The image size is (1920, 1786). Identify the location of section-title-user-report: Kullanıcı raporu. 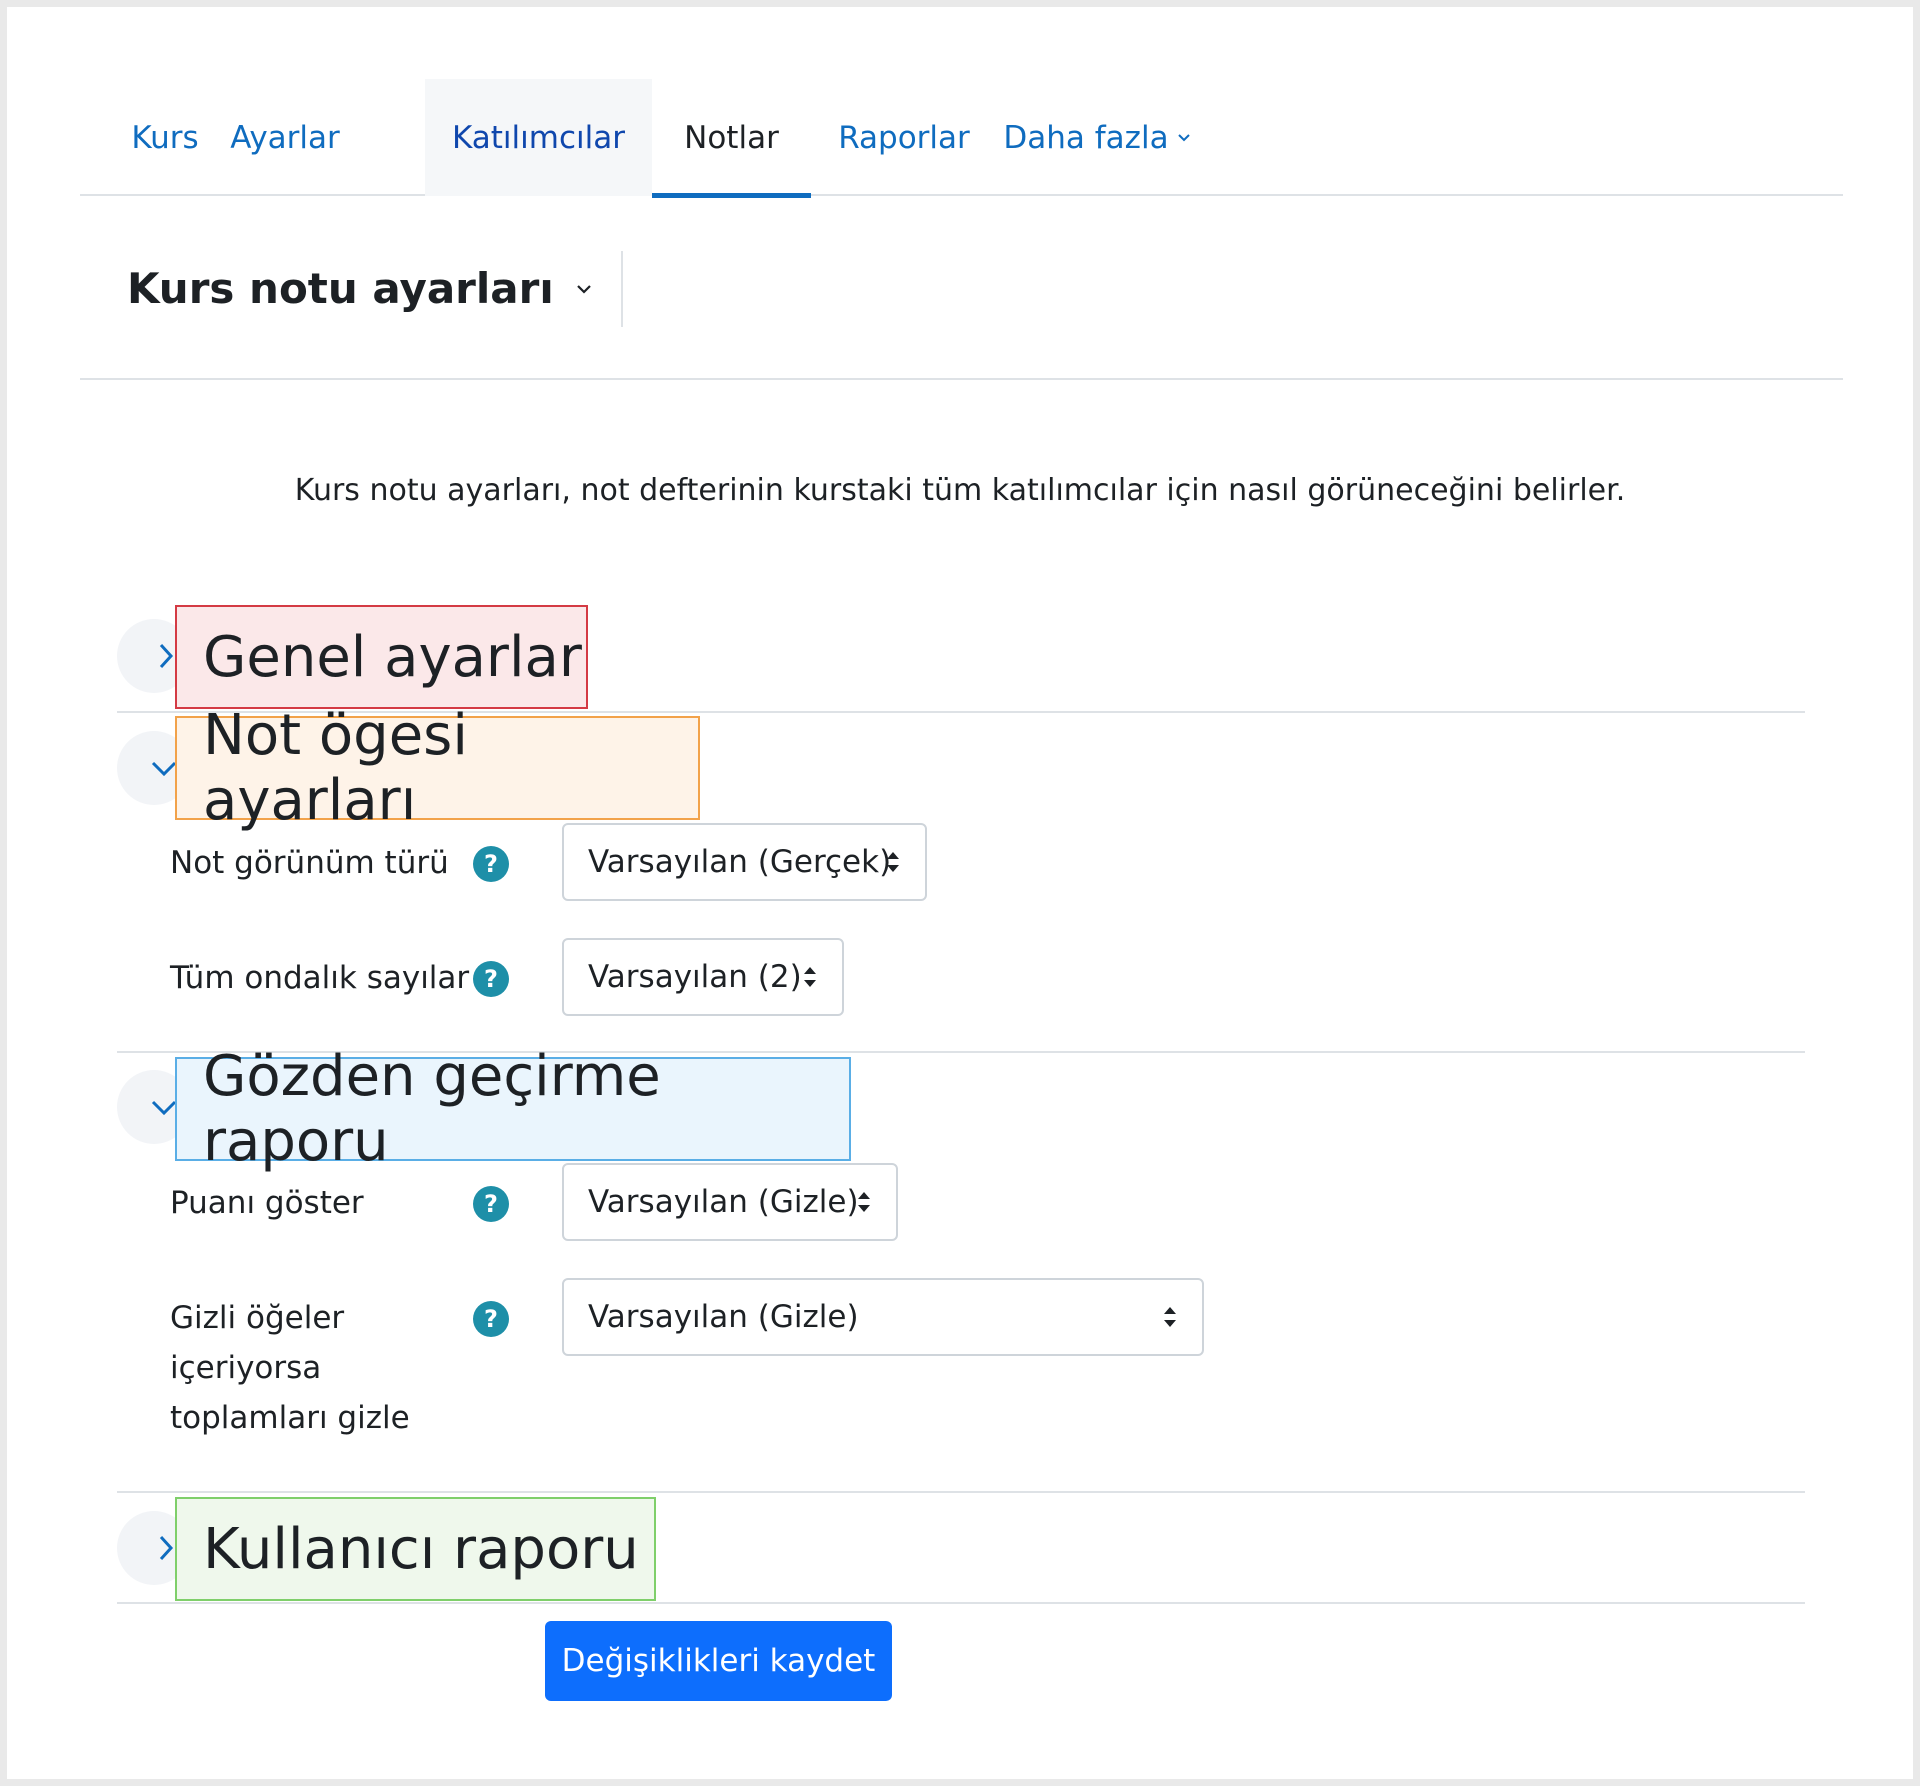
(415, 1549).